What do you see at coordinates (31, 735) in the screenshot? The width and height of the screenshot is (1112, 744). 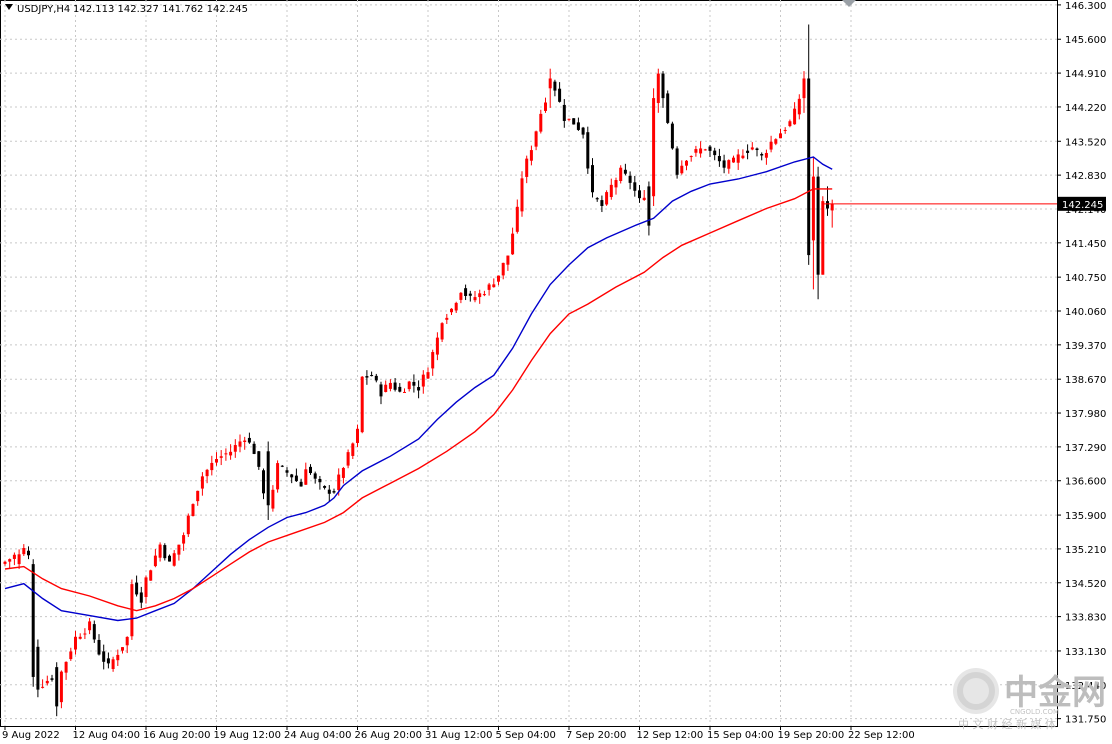 I see `x-tick-label: 9 Aug 2022` at bounding box center [31, 735].